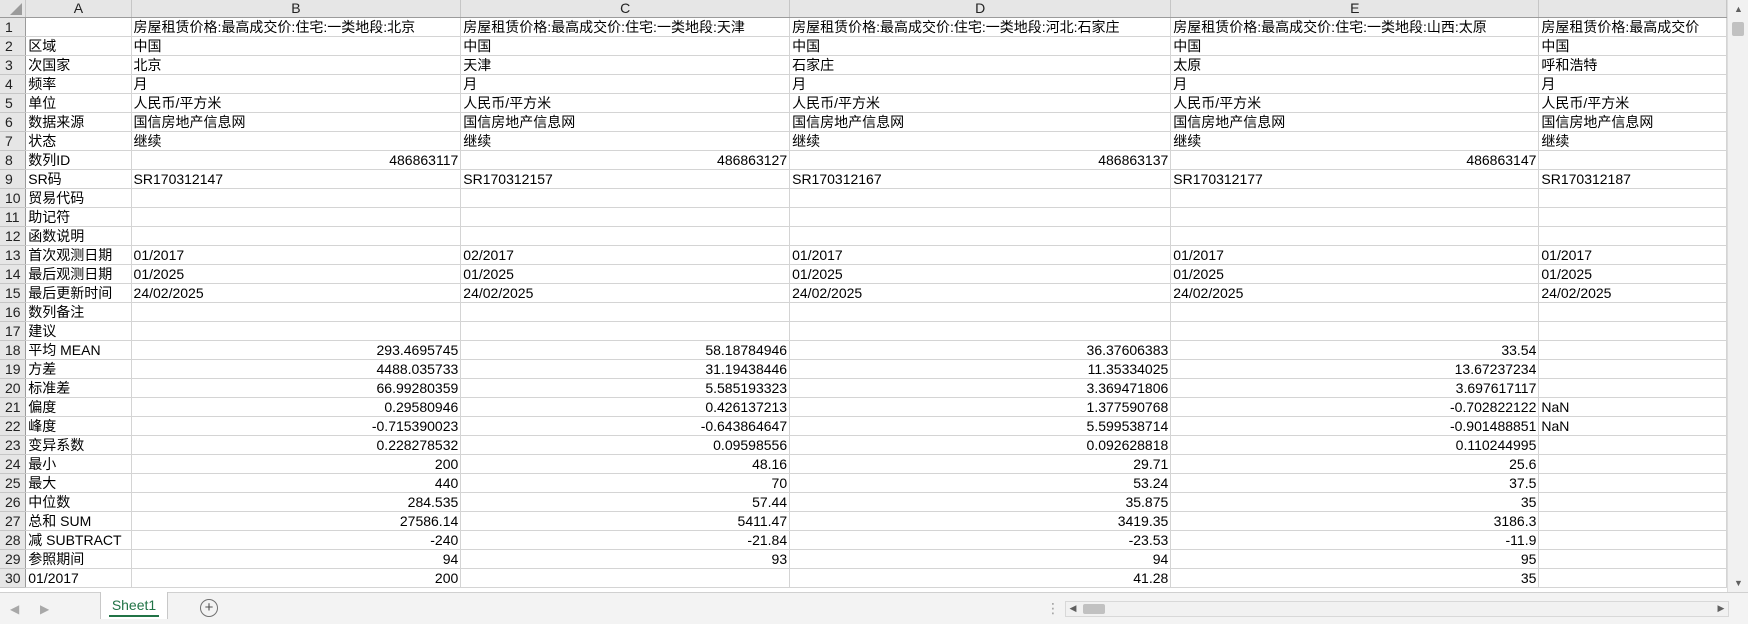 The image size is (1748, 624). I want to click on cell-a: 数列ID, so click(78, 160).